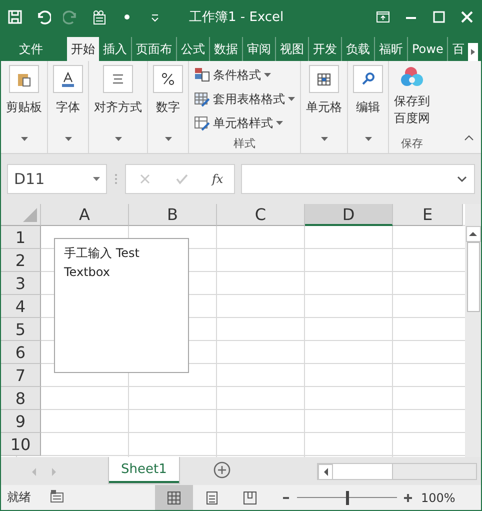 The image size is (482, 511). What do you see at coordinates (473, 52) in the screenshot?
I see `scroll-right-icon` at bounding box center [473, 52].